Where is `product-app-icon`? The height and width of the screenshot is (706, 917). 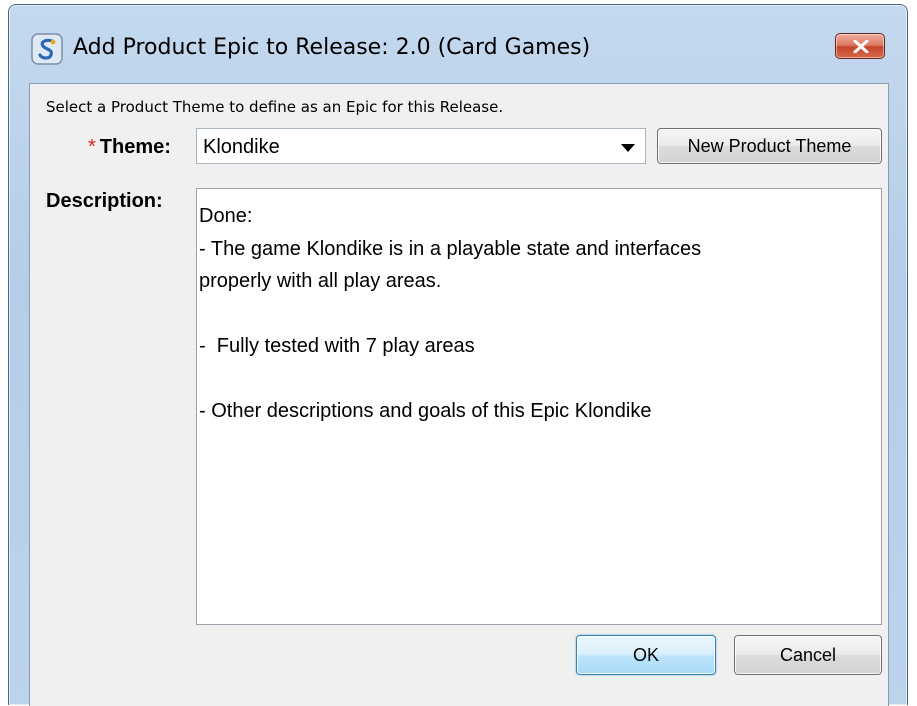
product-app-icon is located at coordinates (47, 49).